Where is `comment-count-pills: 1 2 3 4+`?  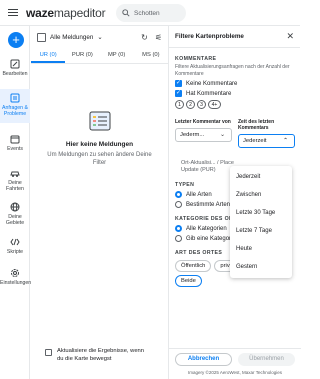 comment-count-pills: 1 2 3 4+ is located at coordinates (235, 104).